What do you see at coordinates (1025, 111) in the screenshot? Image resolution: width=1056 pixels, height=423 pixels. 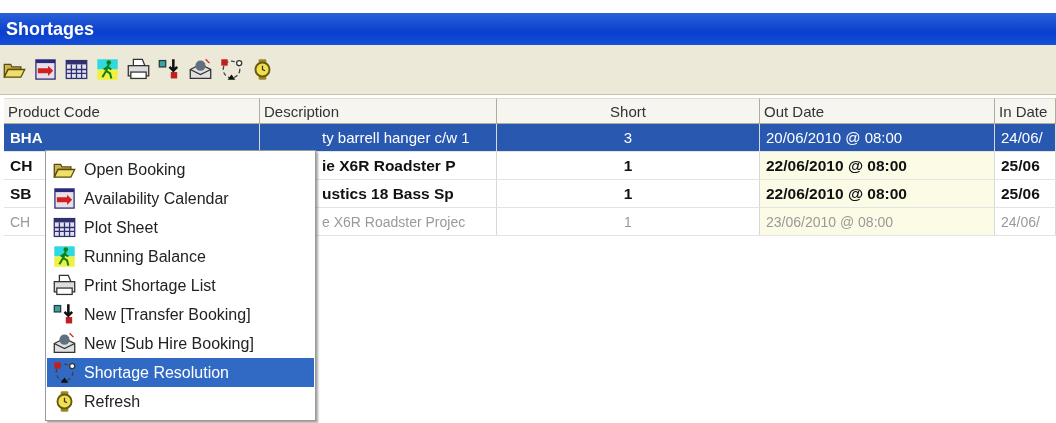 I see `column-header: In Date` at bounding box center [1025, 111].